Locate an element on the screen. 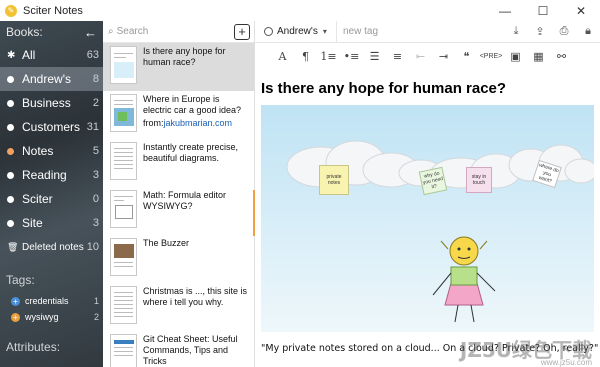 The width and height of the screenshot is (600, 367). sidebar-item-all: ✱ All 63 is located at coordinates (51, 55).